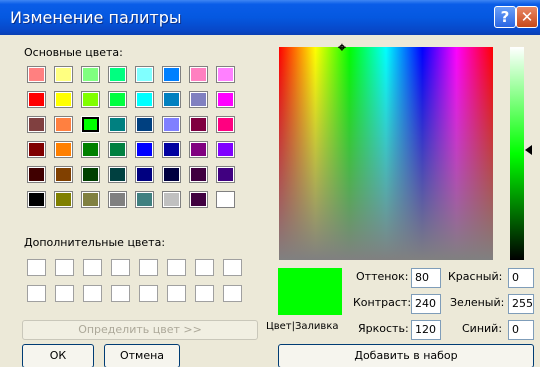  What do you see at coordinates (73, 52) in the screenshot?
I see `basic-colors-label: Основные цвета:` at bounding box center [73, 52].